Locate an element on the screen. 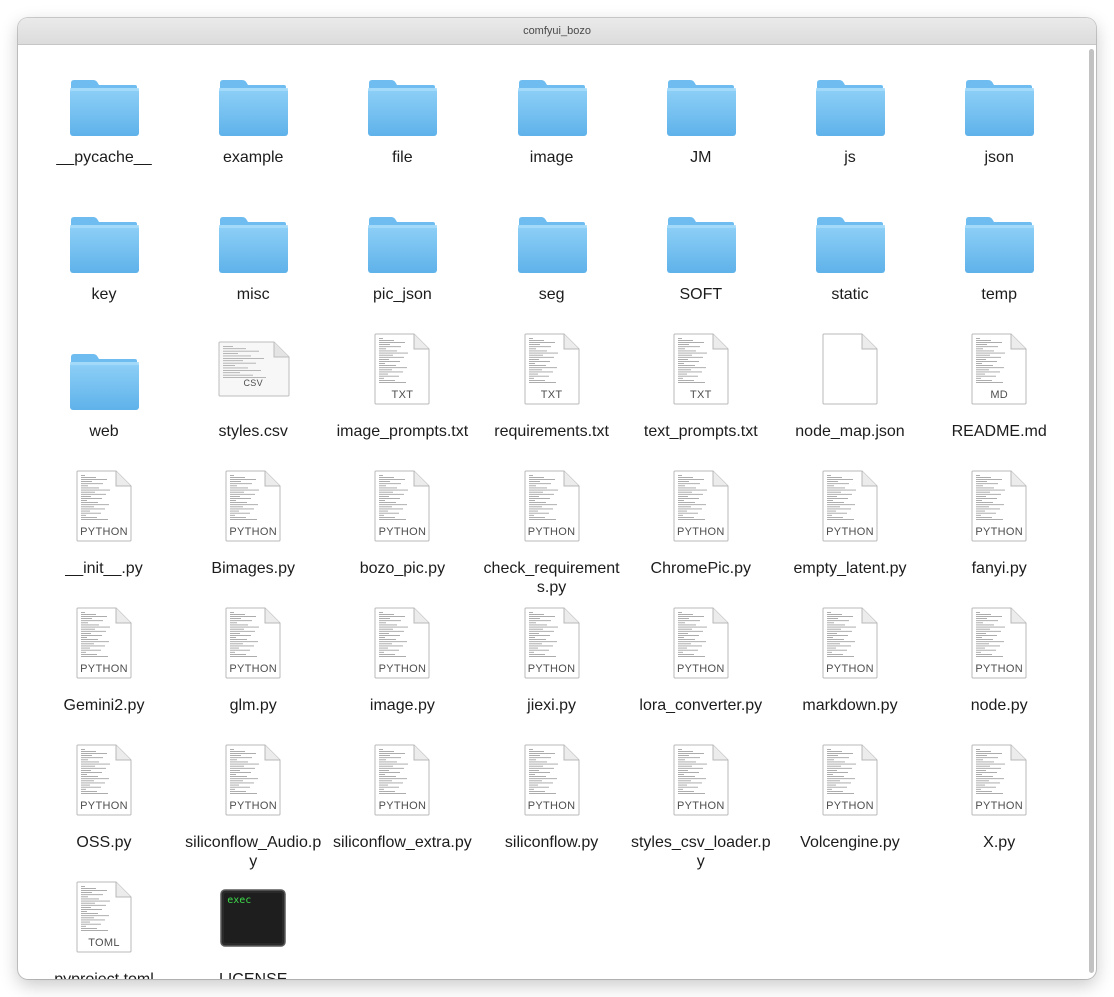 This screenshot has width=1114, height=997. item-name-label: JM is located at coordinates (701, 157).